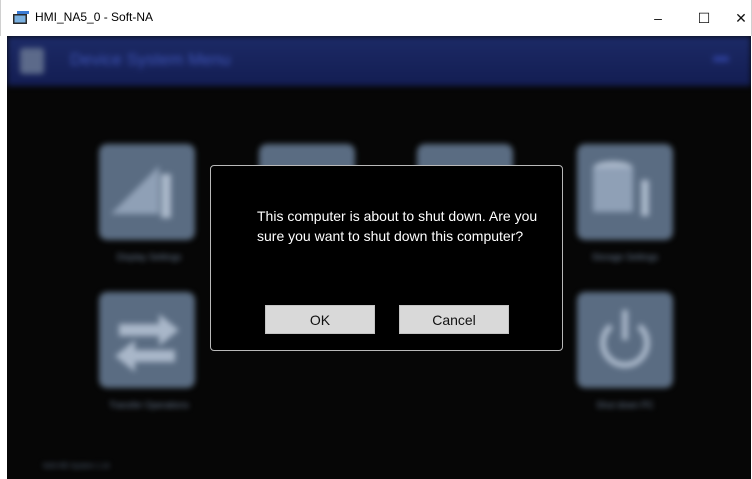 This screenshot has height=479, width=752. I want to click on transfer-operations-tile, so click(147, 340).